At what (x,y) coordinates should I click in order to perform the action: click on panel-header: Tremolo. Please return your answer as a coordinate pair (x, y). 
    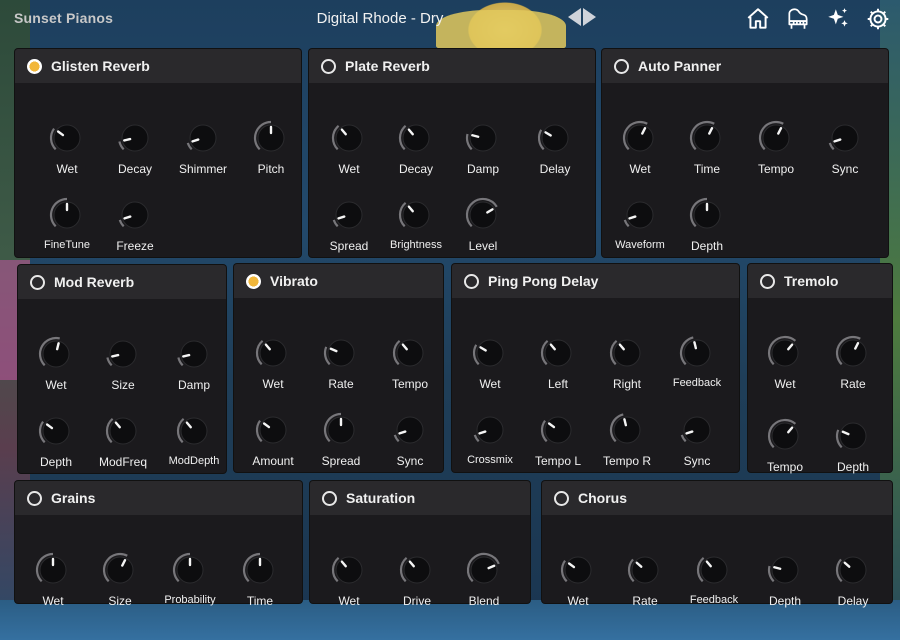
    Looking at the image, I should click on (820, 281).